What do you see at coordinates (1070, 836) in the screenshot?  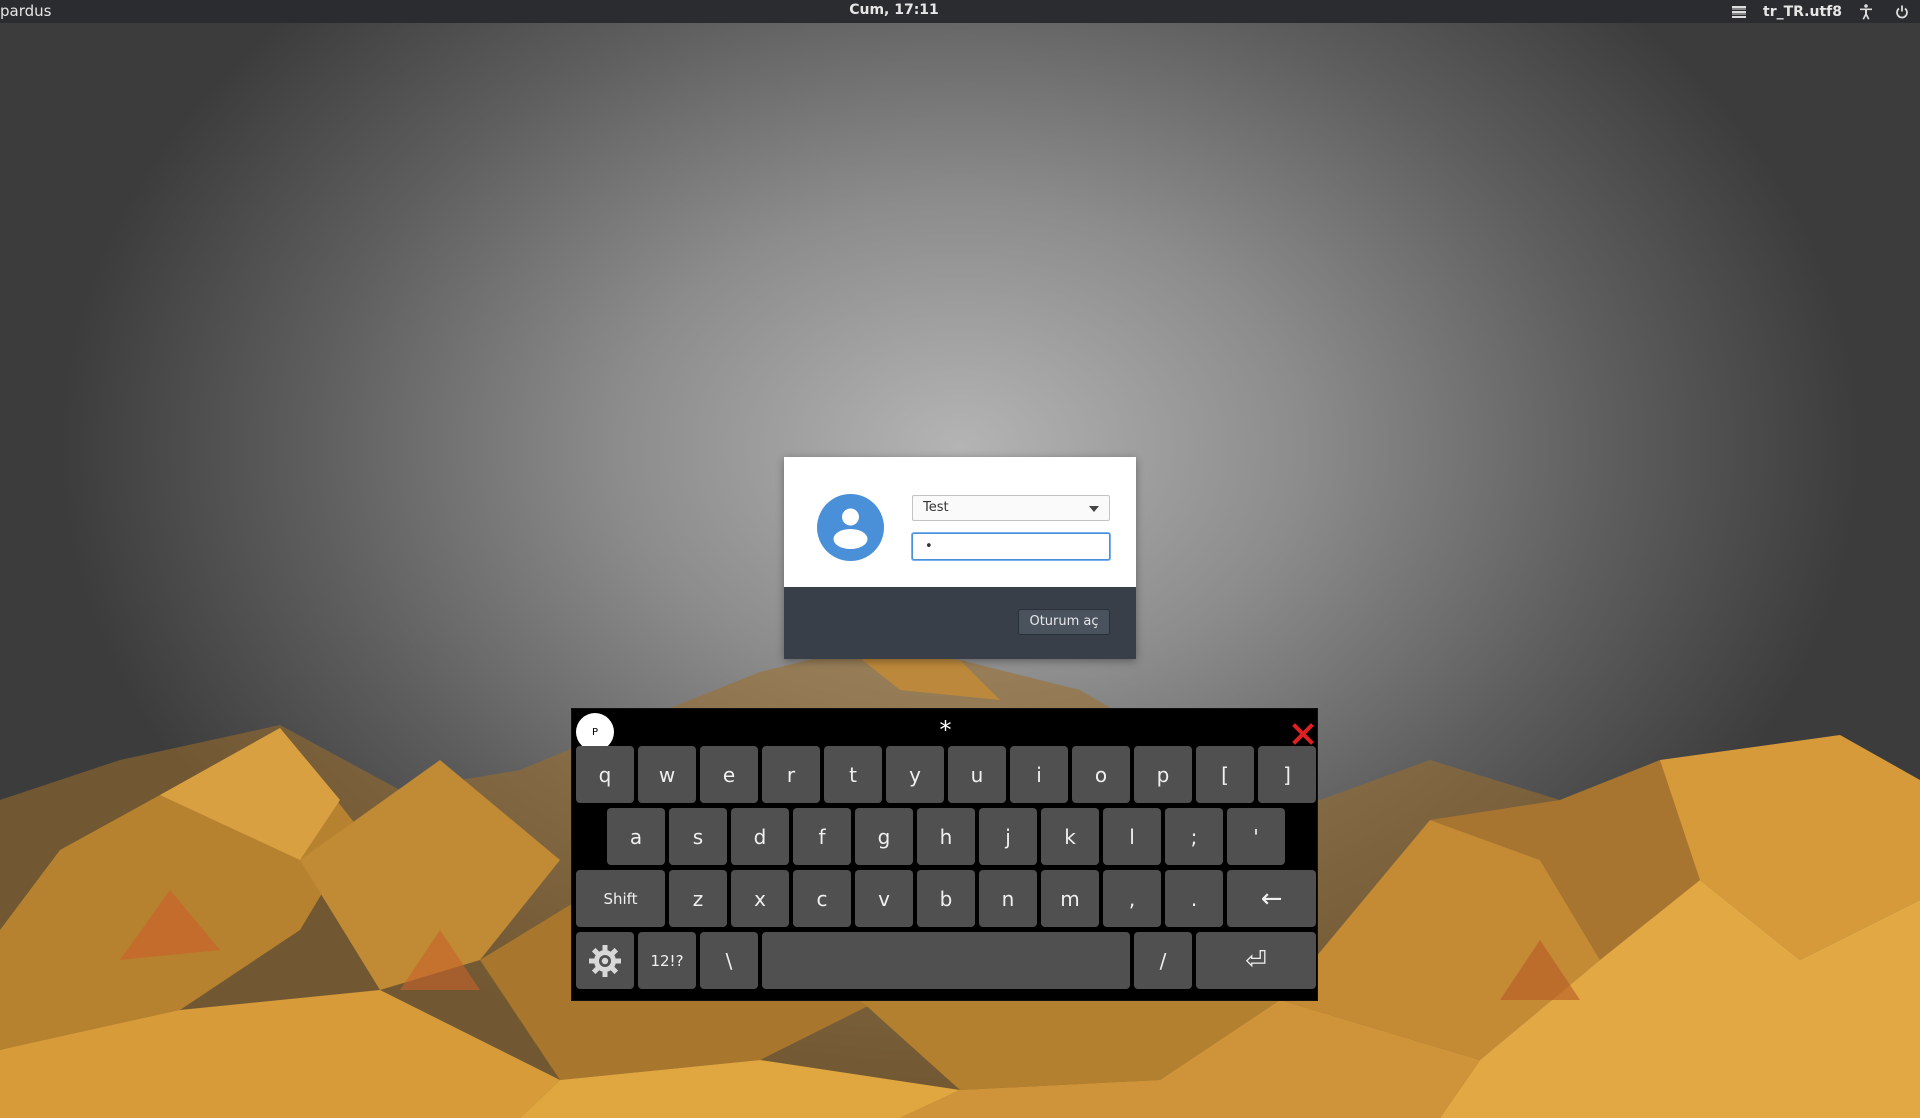 I see `key-k: k` at bounding box center [1070, 836].